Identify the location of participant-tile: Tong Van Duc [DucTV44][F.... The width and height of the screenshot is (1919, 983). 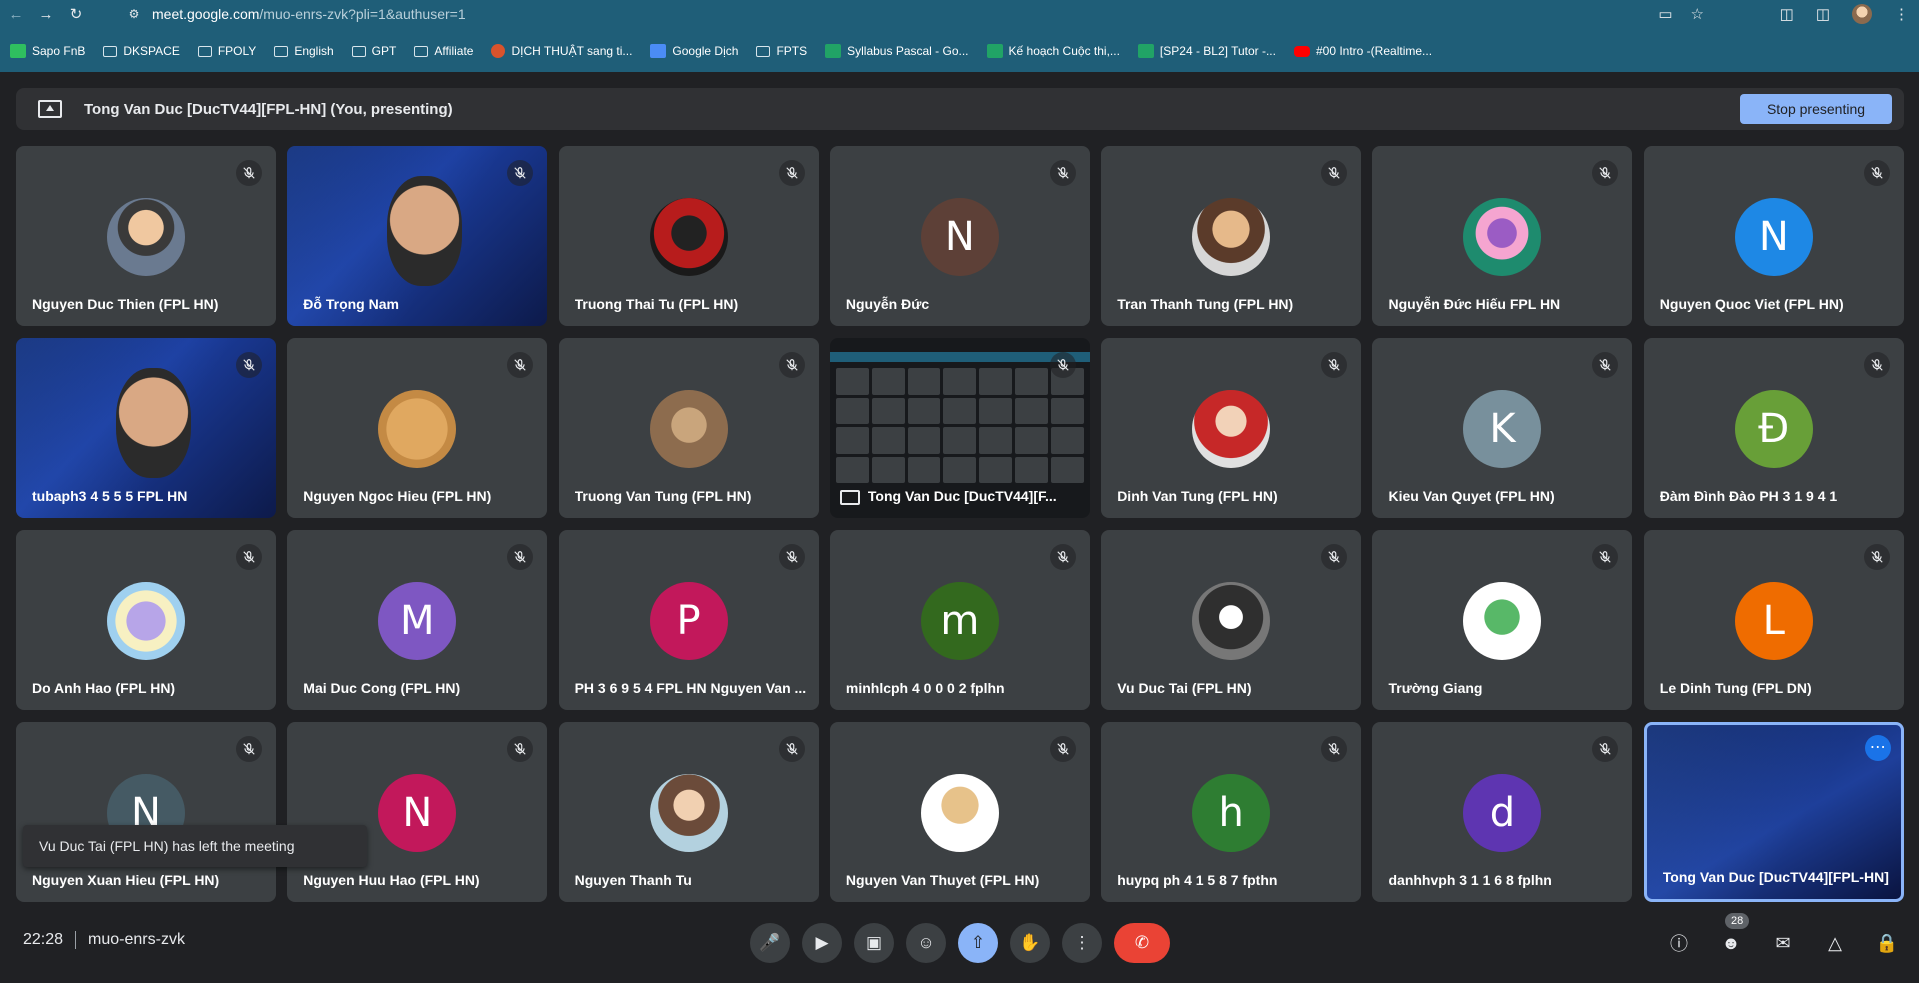
(959, 428).